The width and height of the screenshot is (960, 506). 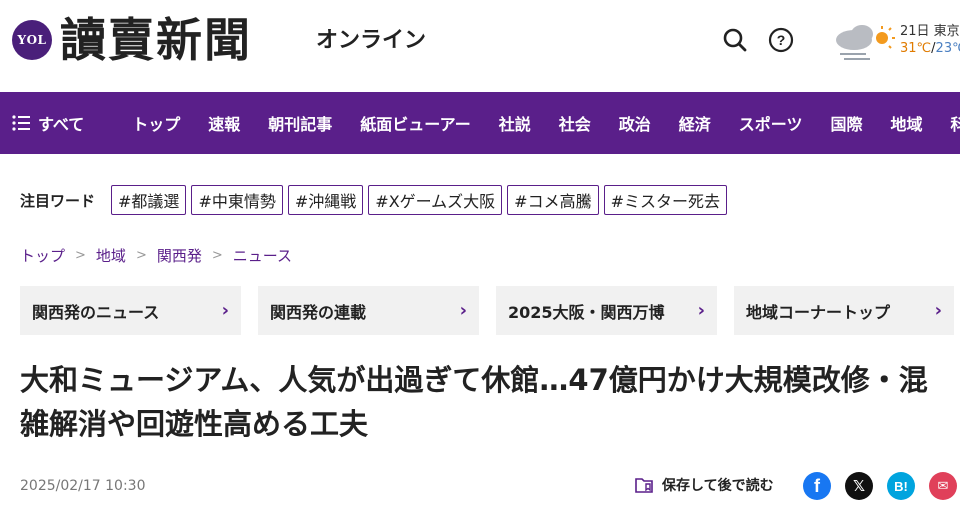 What do you see at coordinates (864, 42) in the screenshot?
I see `weather-icon` at bounding box center [864, 42].